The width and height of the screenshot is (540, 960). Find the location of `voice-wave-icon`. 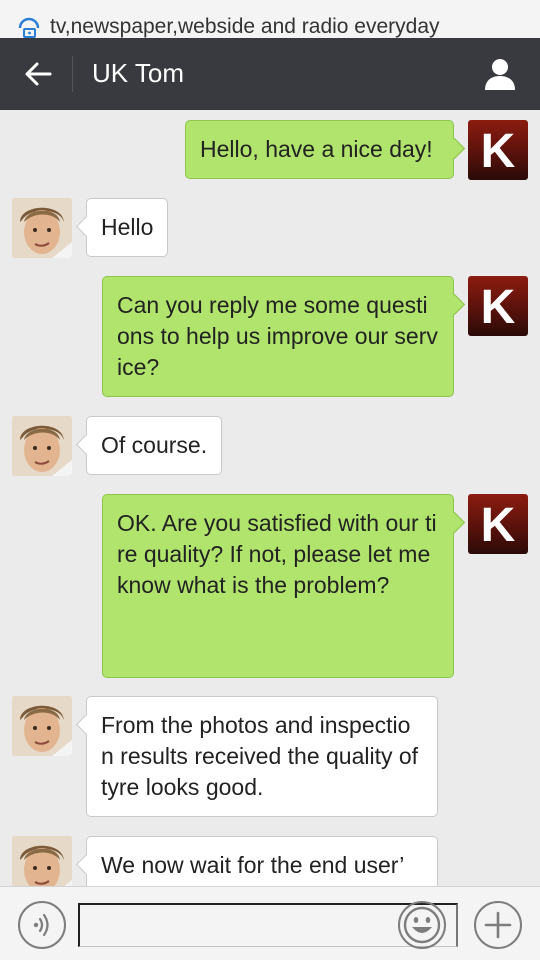

voice-wave-icon is located at coordinates (41, 925).